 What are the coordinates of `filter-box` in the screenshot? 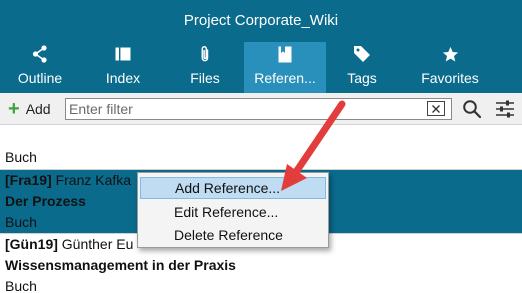 It's located at (258, 109).